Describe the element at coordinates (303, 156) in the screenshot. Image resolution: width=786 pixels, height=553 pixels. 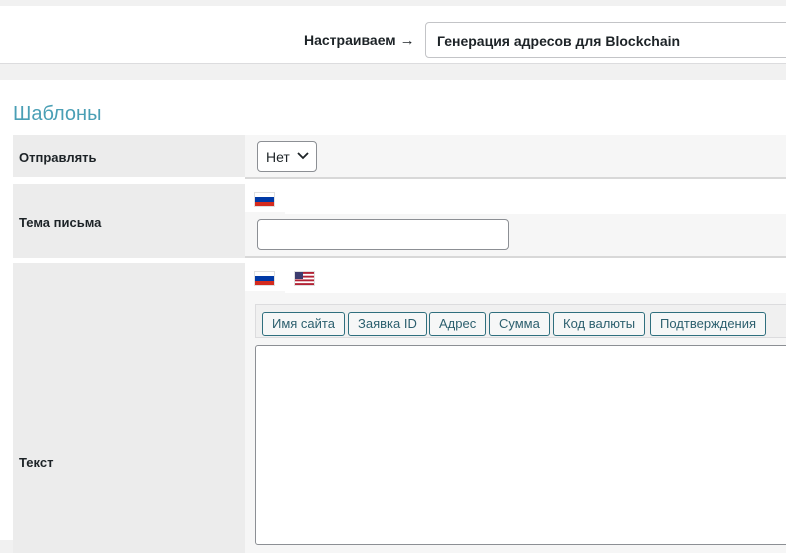
I see `chevron-down-icon` at that location.